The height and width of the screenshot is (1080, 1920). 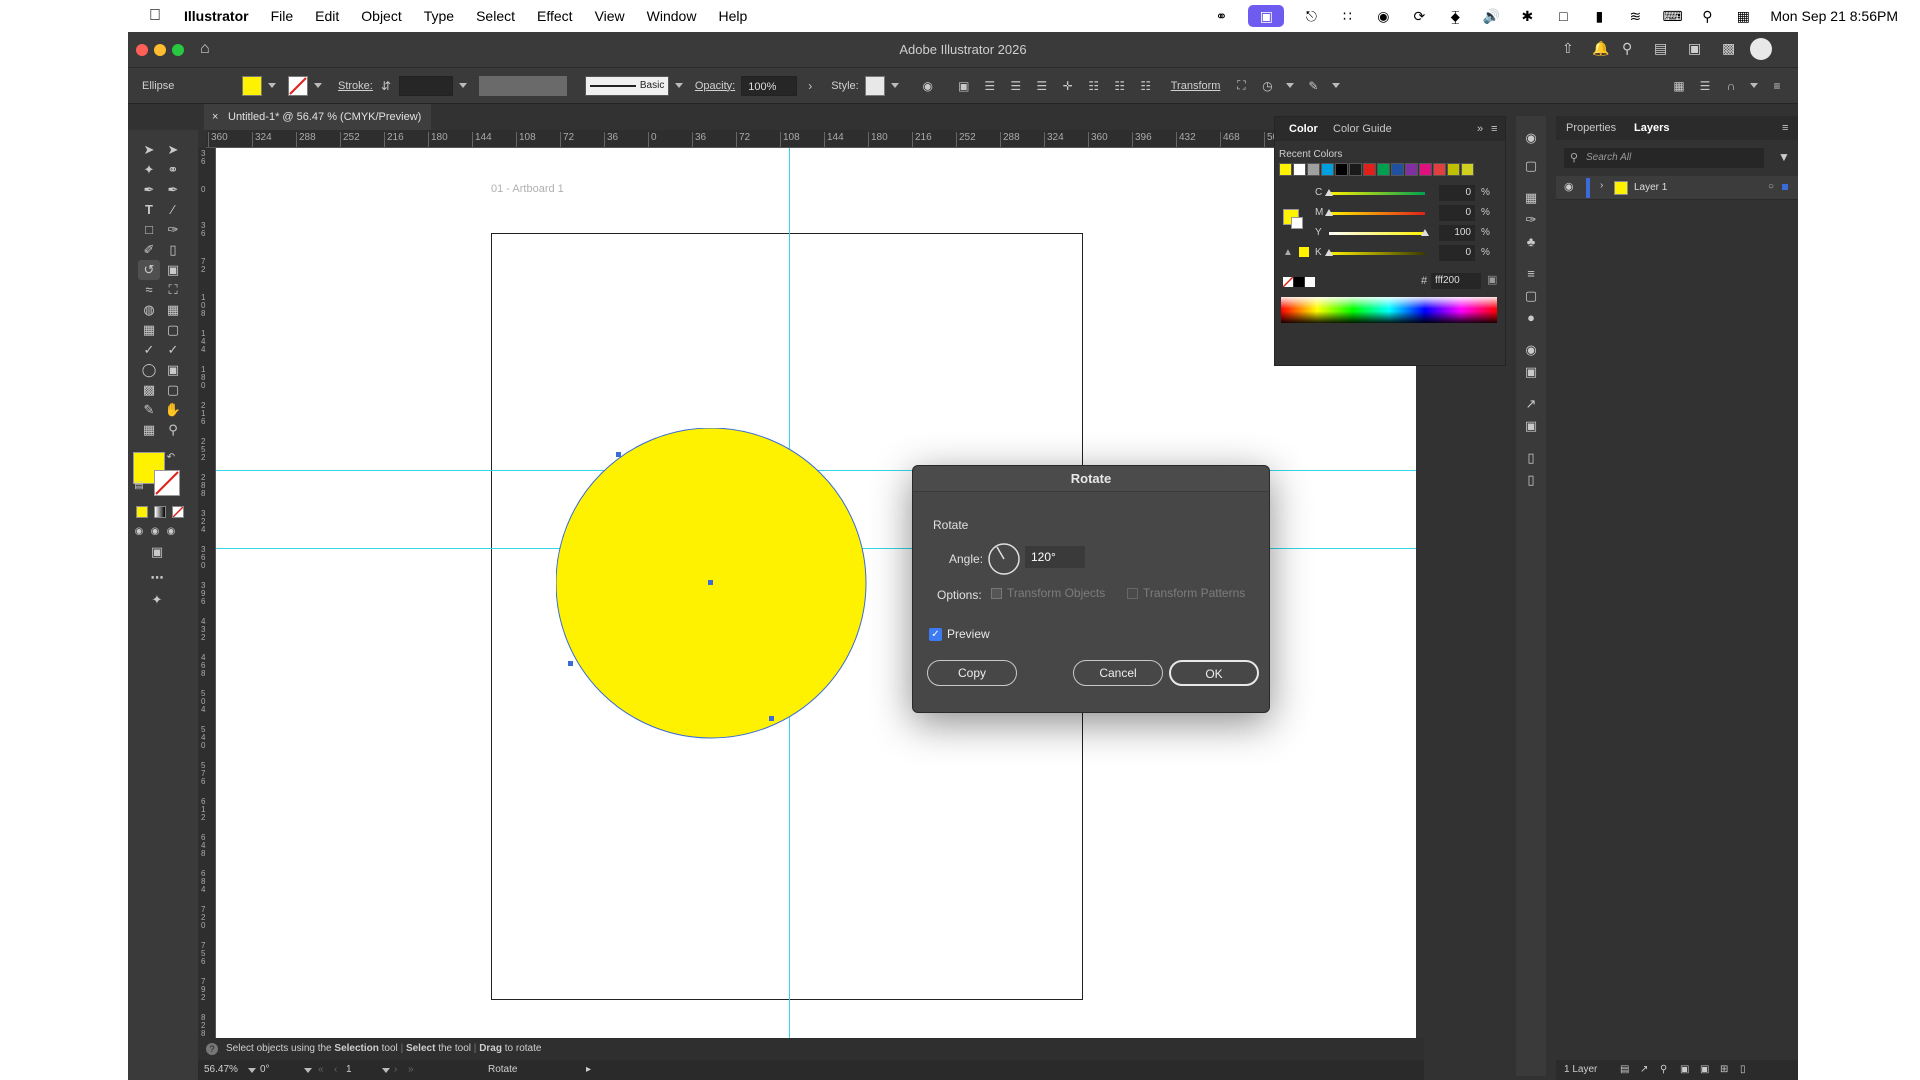 What do you see at coordinates (167, 483) in the screenshot?
I see `stroke-color-box` at bounding box center [167, 483].